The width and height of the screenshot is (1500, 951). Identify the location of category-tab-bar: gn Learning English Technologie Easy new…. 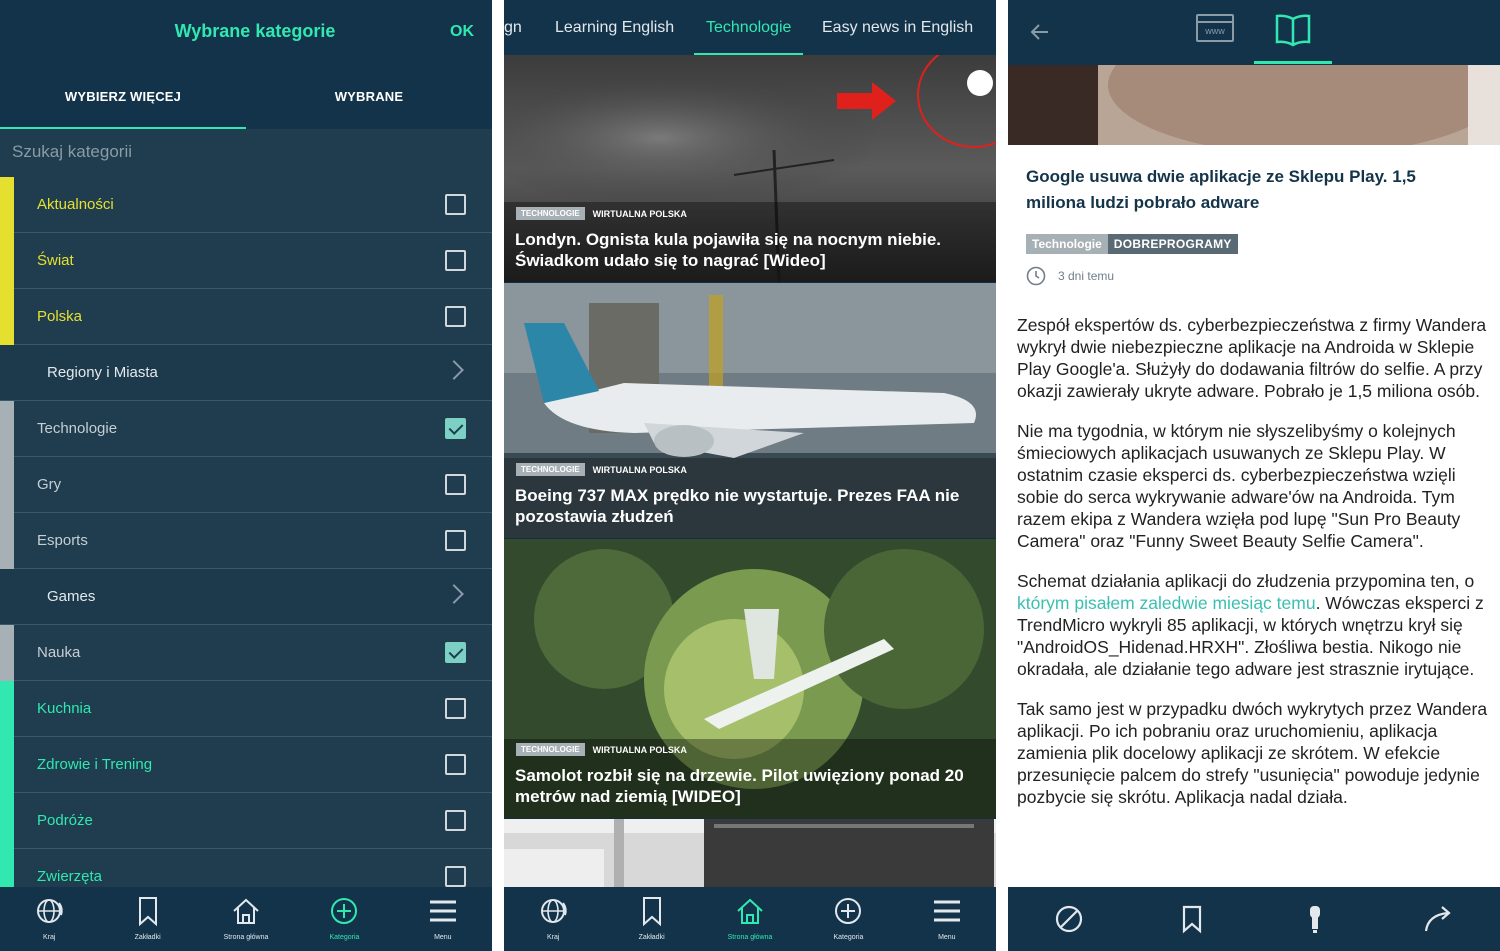
(750, 27).